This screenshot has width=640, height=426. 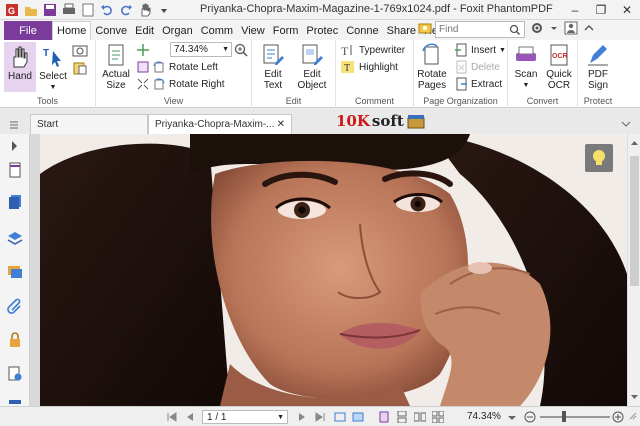 What do you see at coordinates (554, 28) in the screenshot?
I see `chevron-down-icon` at bounding box center [554, 28].